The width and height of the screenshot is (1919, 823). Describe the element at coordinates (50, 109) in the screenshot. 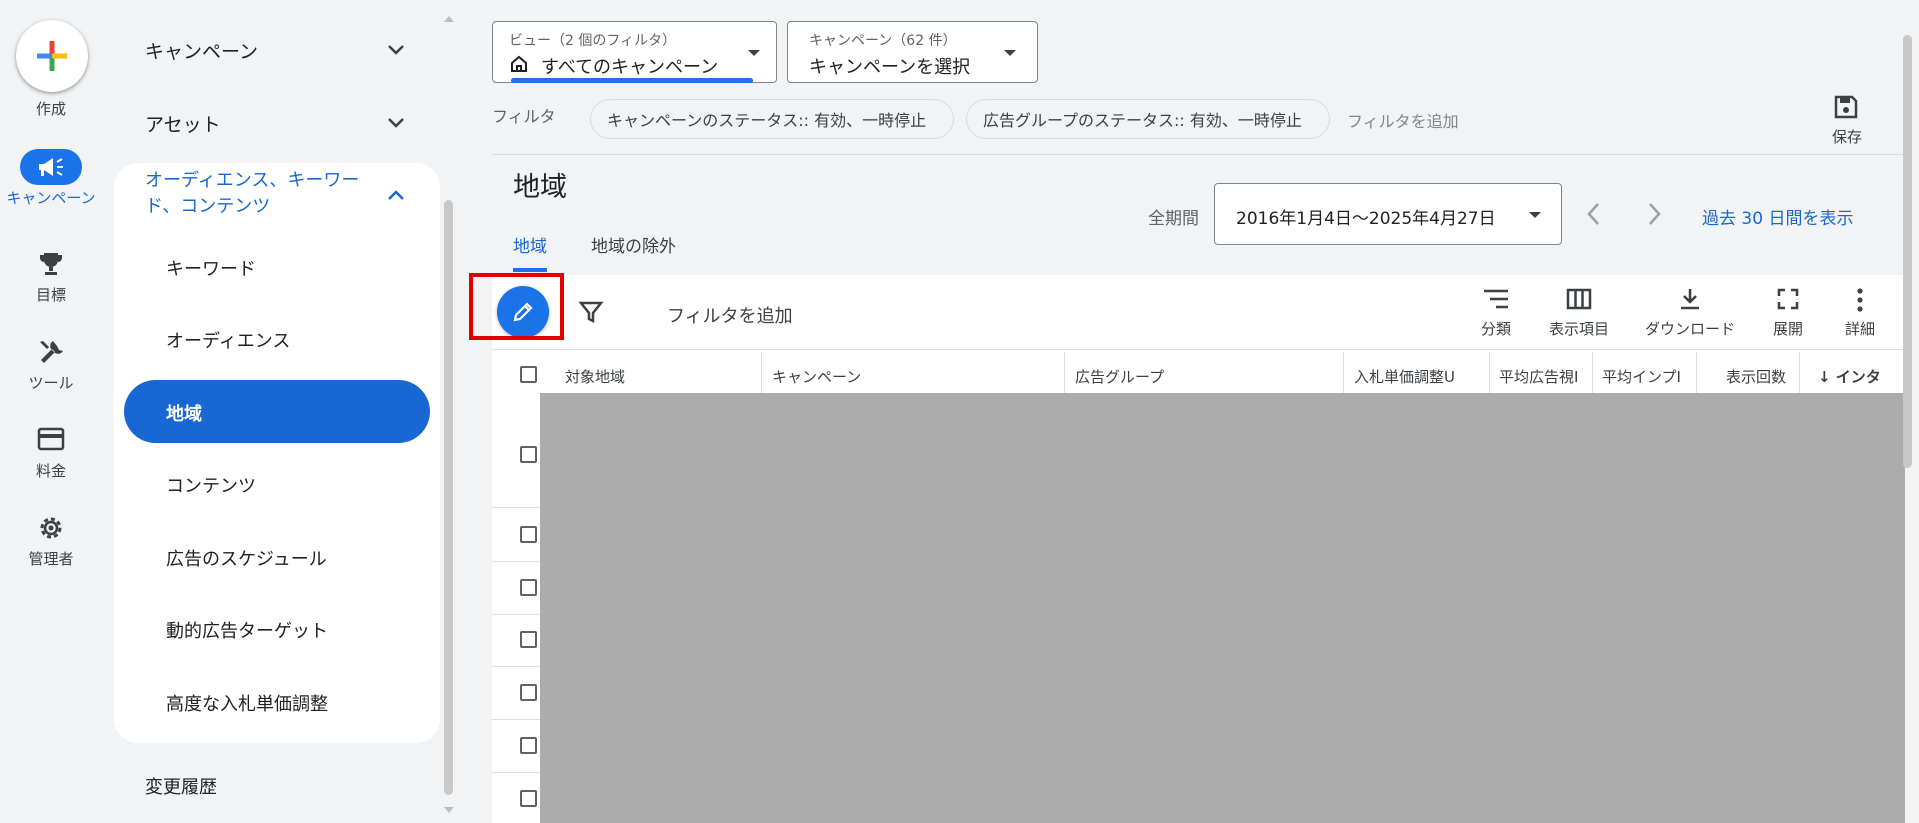

I see `create-label: 作成` at that location.